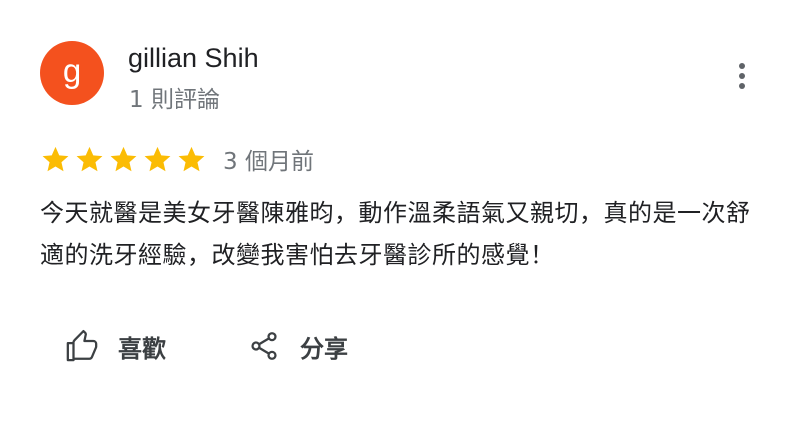 This screenshot has height=428, width=802. I want to click on reviewer-name: gillian Shih, so click(193, 58).